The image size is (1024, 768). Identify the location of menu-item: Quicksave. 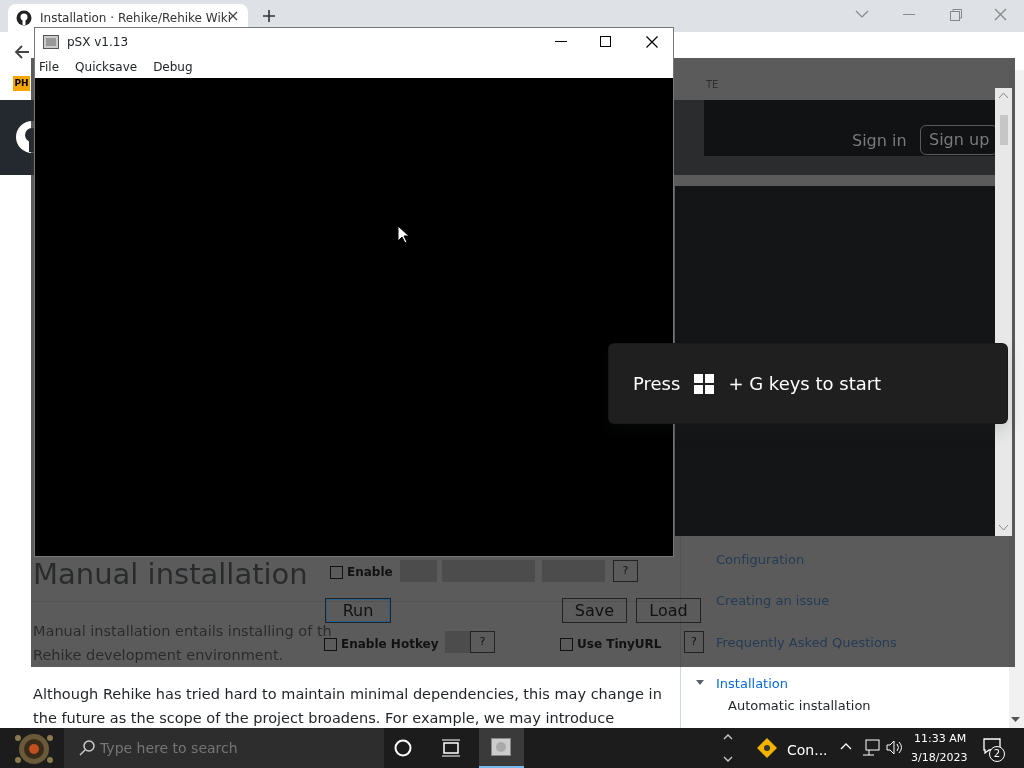
(106, 66).